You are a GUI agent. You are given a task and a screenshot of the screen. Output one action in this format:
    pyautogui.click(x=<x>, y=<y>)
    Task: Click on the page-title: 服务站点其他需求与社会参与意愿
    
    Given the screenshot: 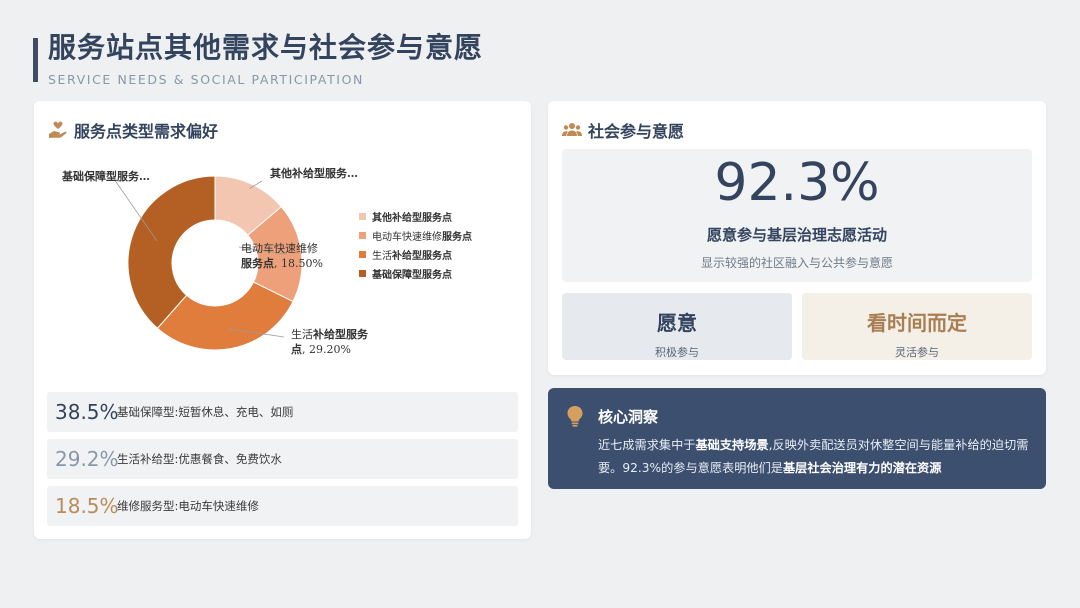 What is the action you would take?
    pyautogui.click(x=266, y=47)
    